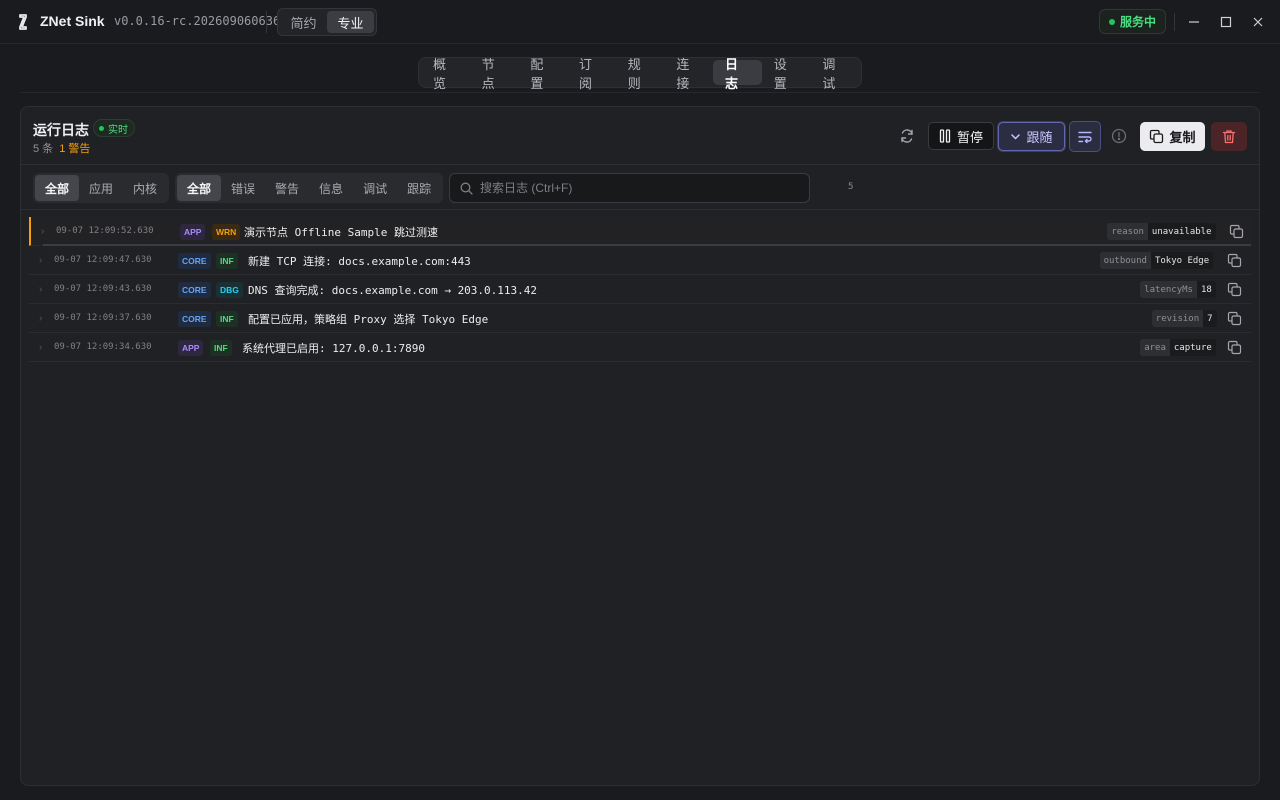  Describe the element at coordinates (103, 347) in the screenshot. I see `log-timestamp: 09-07 12:09:34.630` at that location.